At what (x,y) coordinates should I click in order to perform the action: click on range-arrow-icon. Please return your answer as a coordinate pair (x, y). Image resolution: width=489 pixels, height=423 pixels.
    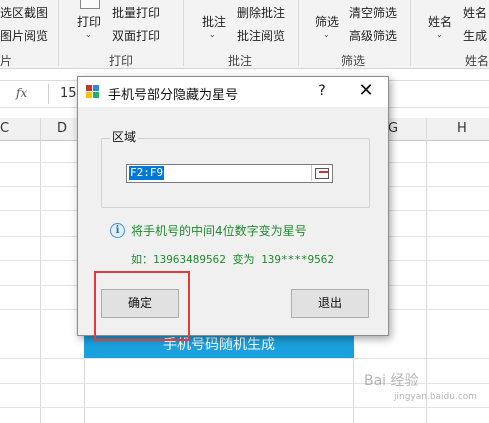
    Looking at the image, I should click on (323, 172).